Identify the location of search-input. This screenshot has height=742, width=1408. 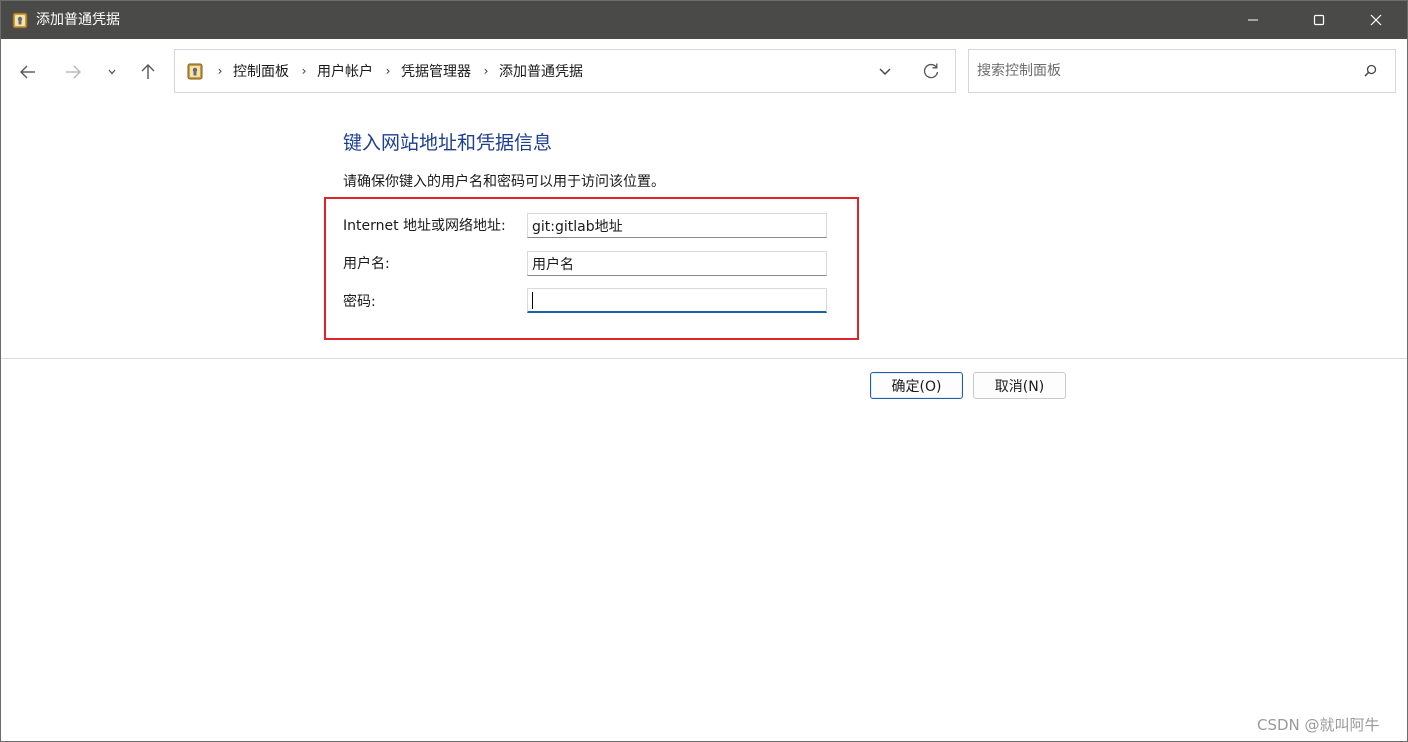
(1162, 71).